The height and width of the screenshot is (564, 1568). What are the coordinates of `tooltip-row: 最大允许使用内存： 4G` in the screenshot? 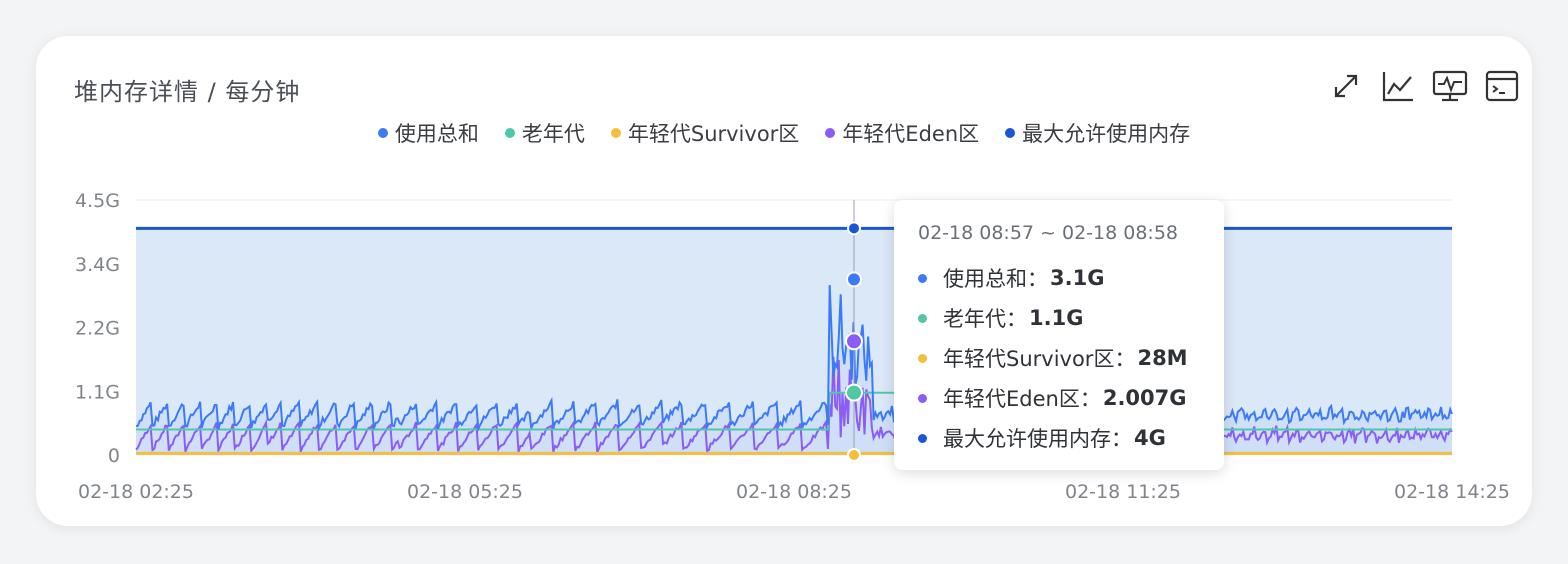 It's located at (1059, 438).